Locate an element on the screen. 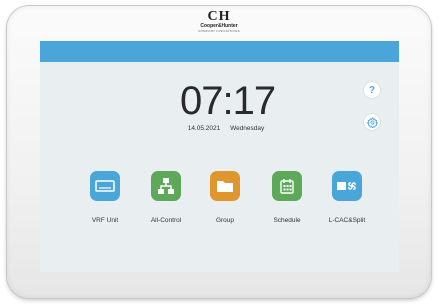 The width and height of the screenshot is (441, 306). app-tile-l-cac-split is located at coordinates (347, 186).